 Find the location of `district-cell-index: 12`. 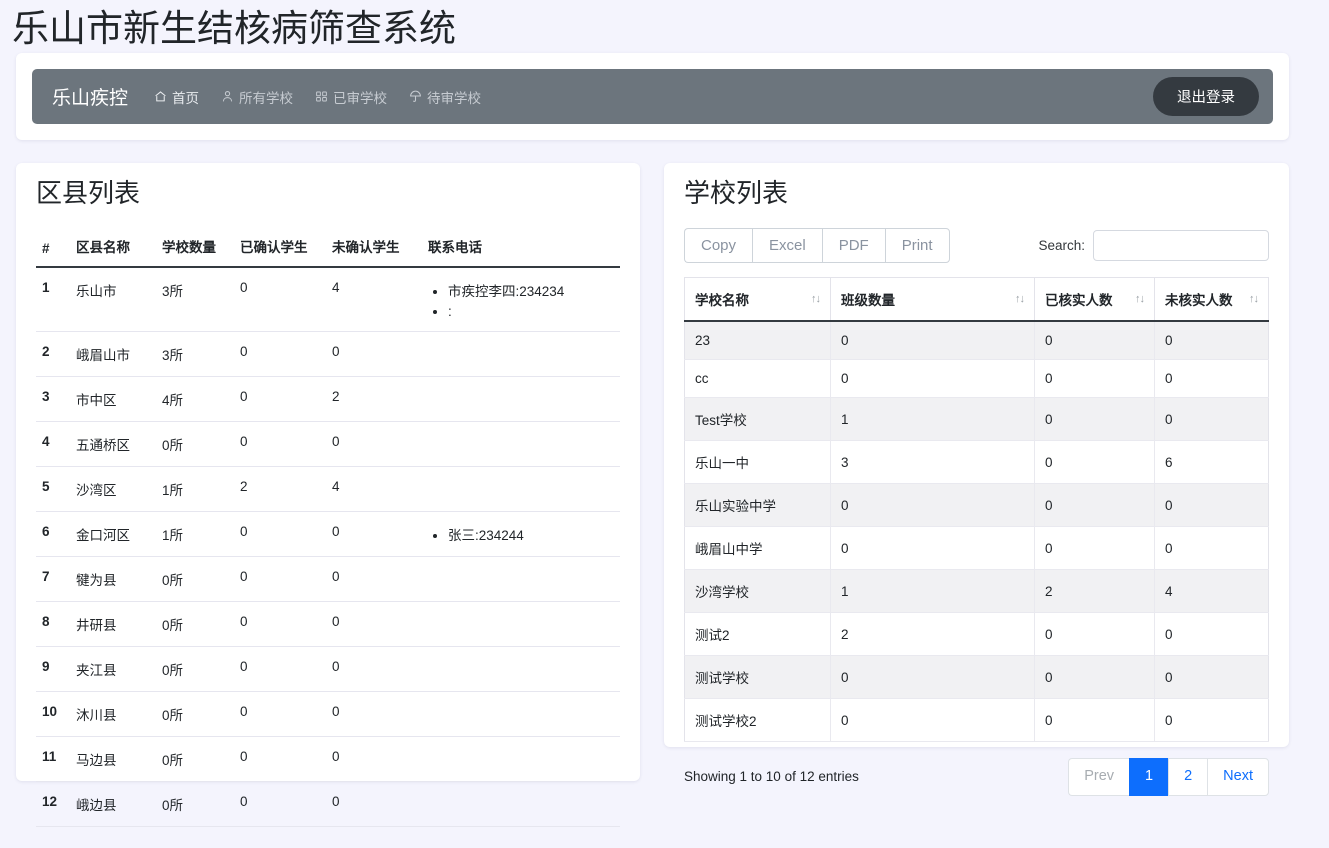

district-cell-index: 12 is located at coordinates (53, 804).